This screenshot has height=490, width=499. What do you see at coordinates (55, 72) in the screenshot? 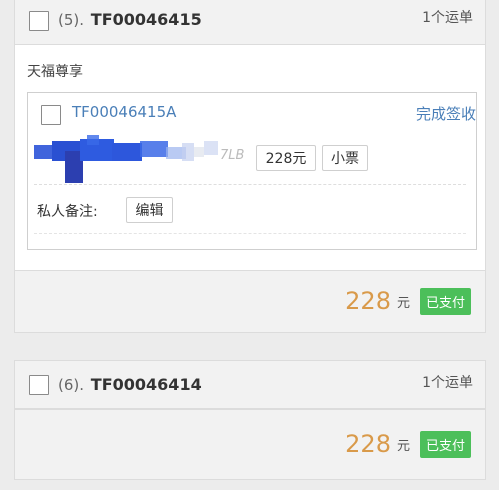
I see `shop-name: 天福尊享` at bounding box center [55, 72].